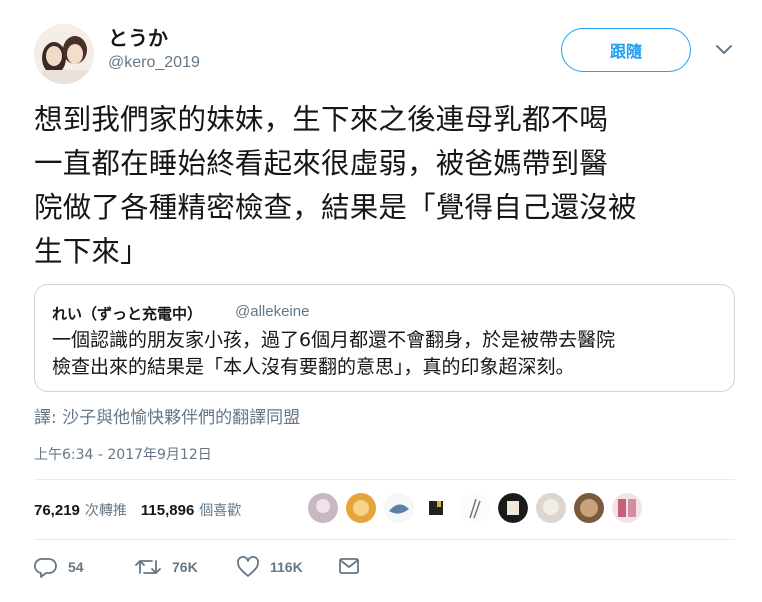 This screenshot has width=762, height=602. What do you see at coordinates (272, 311) in the screenshot?
I see `quoted-handle: @allekeine` at bounding box center [272, 311].